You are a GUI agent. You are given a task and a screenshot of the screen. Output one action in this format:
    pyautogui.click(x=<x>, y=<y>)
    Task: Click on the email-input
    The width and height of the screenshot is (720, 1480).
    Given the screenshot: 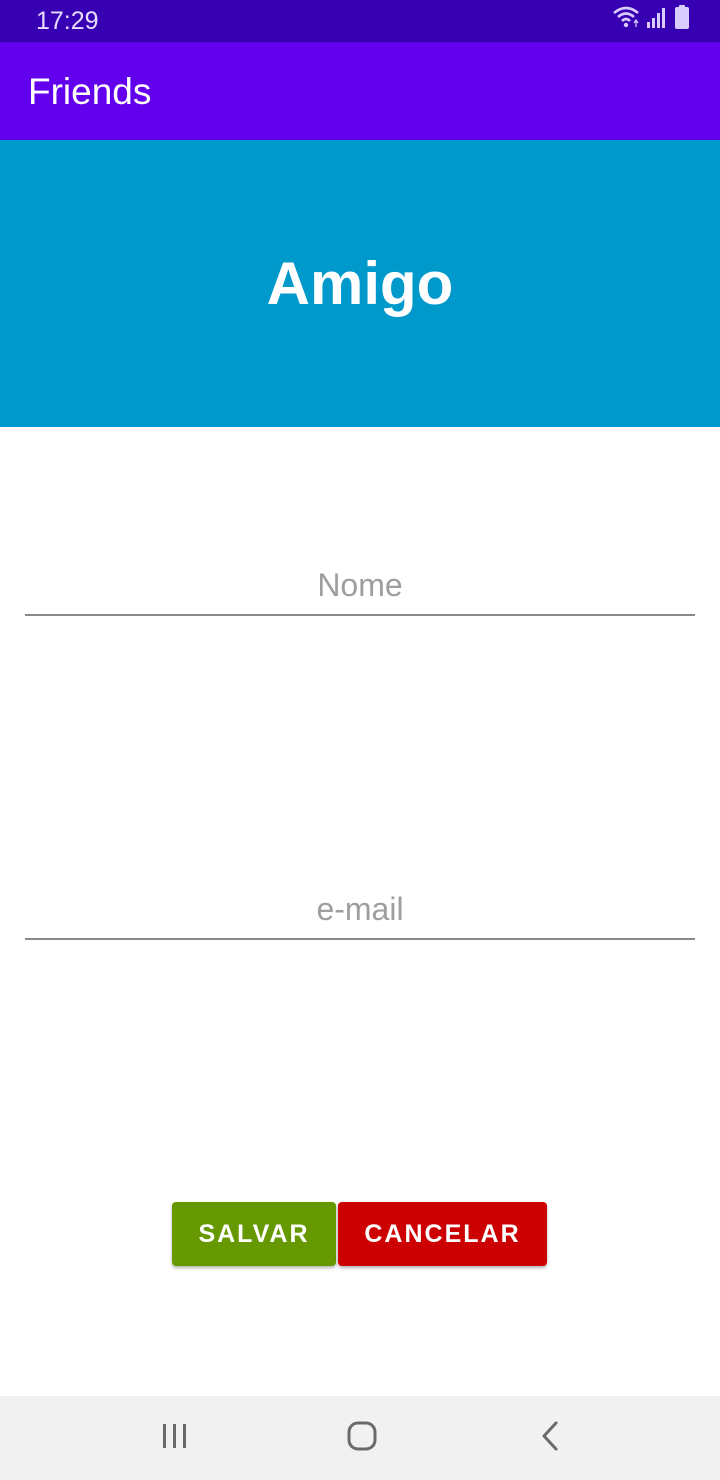 What is the action you would take?
    pyautogui.click(x=360, y=910)
    